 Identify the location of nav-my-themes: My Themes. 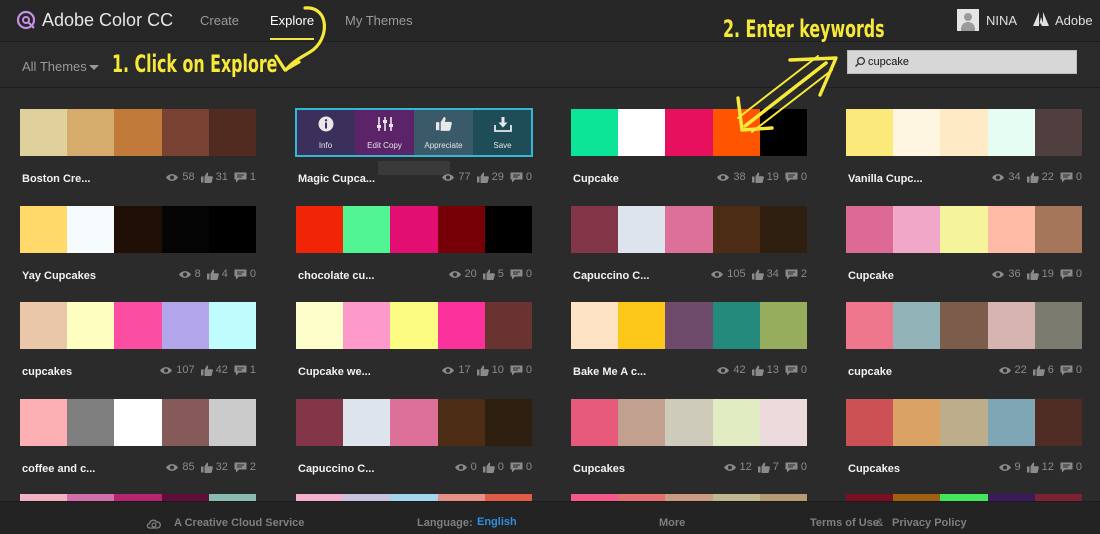
(379, 20).